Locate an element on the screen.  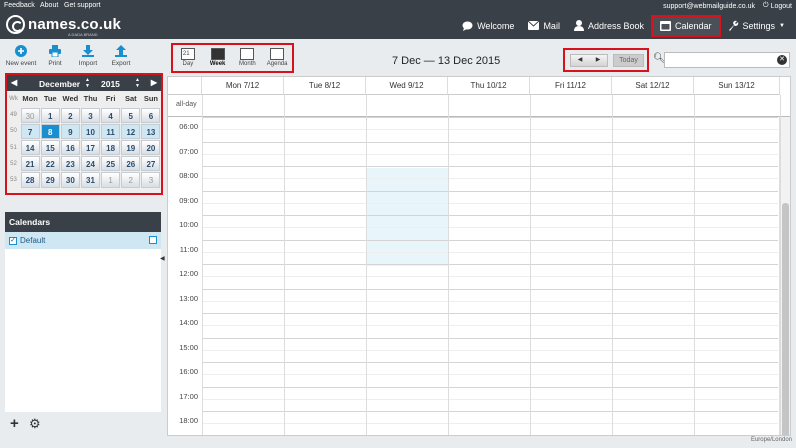
nav-mail: Mail is located at coordinates (544, 26).